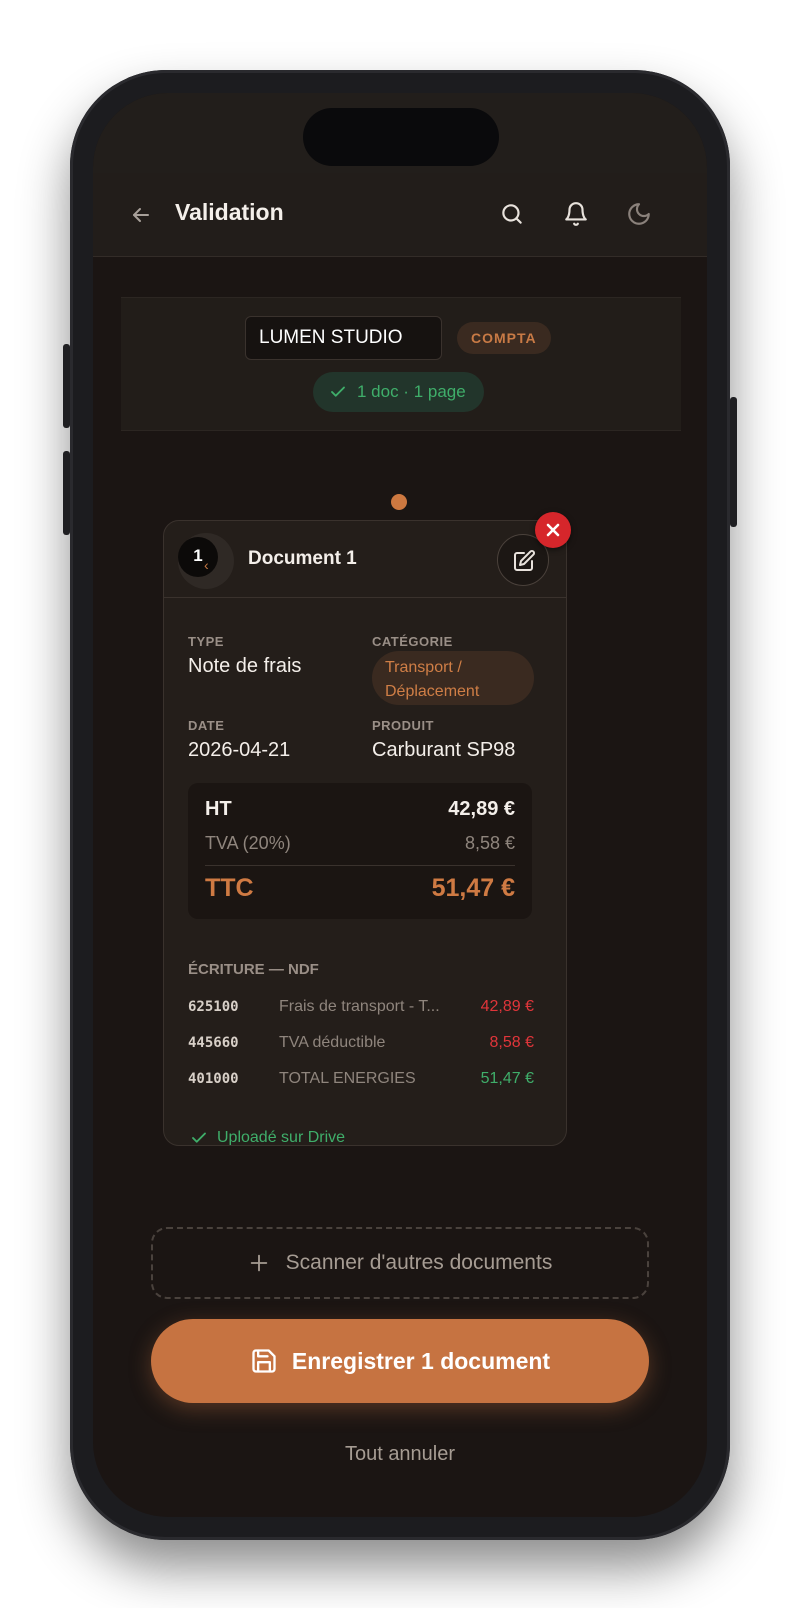 Image resolution: width=800 pixels, height=1608 pixels. I want to click on top-bar: Validation, so click(400, 215).